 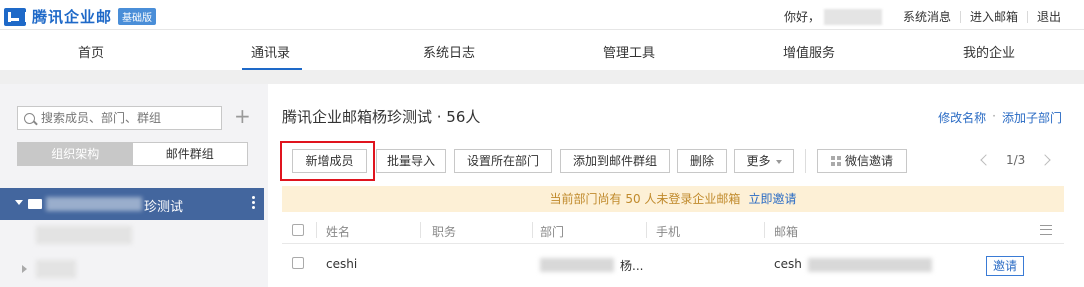 What do you see at coordinates (673, 265) in the screenshot?
I see `table-row: ceshi 杨... cesh 邀请` at bounding box center [673, 265].